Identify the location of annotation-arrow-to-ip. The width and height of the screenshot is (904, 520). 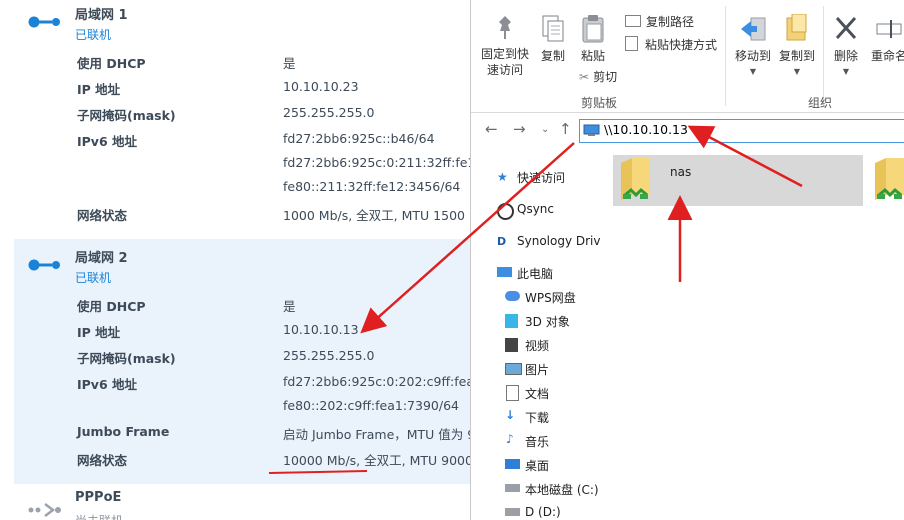
(467, 238).